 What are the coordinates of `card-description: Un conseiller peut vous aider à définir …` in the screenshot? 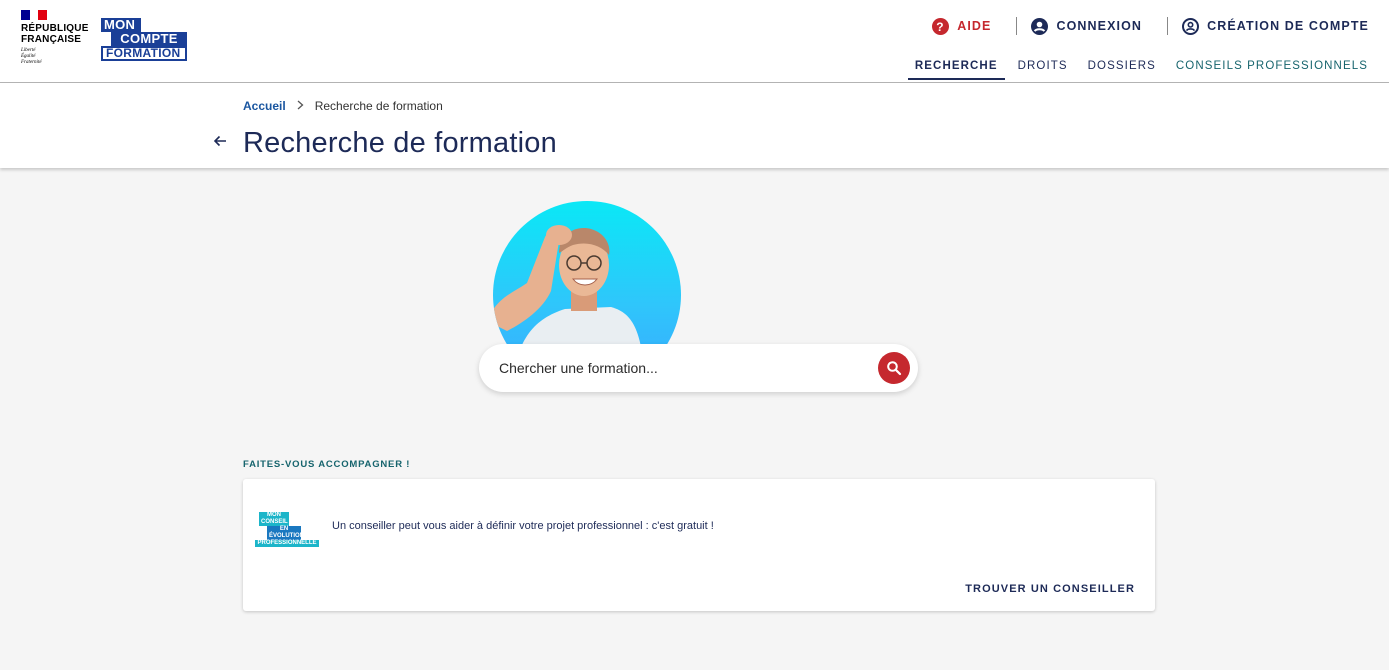 It's located at (523, 526).